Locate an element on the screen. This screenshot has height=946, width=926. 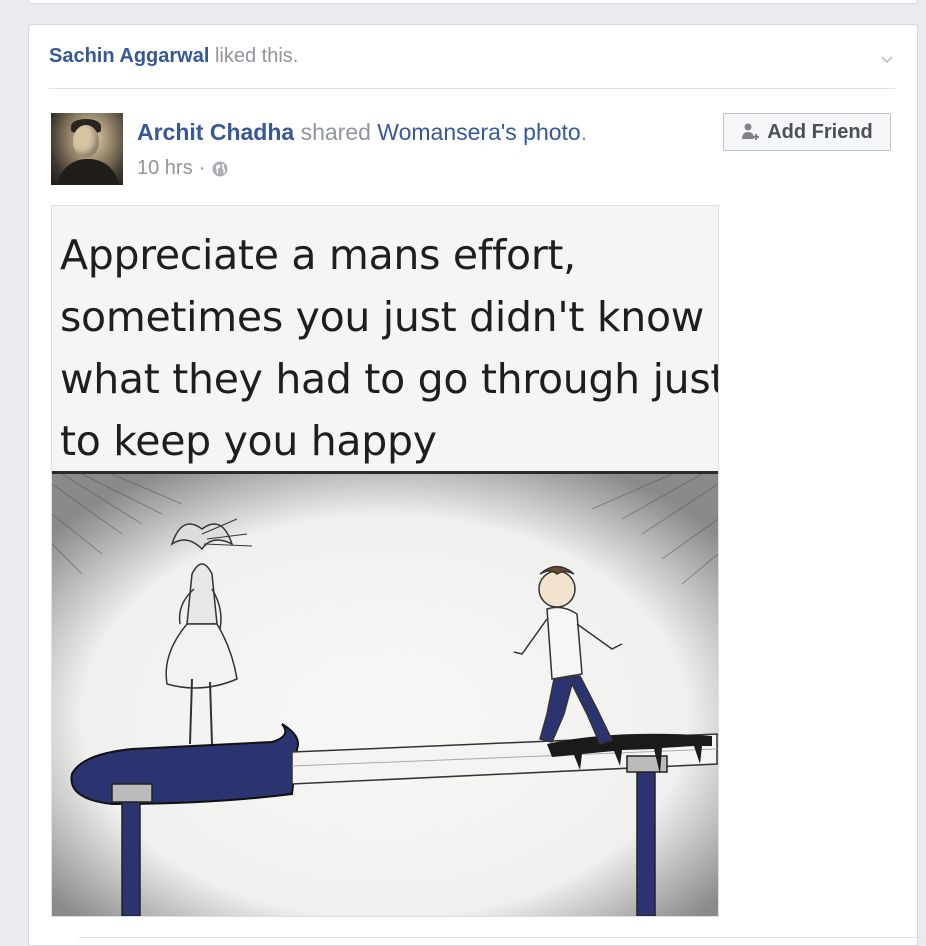
caption-line-2: sometimes you just didn't know is located at coordinates (382, 317).